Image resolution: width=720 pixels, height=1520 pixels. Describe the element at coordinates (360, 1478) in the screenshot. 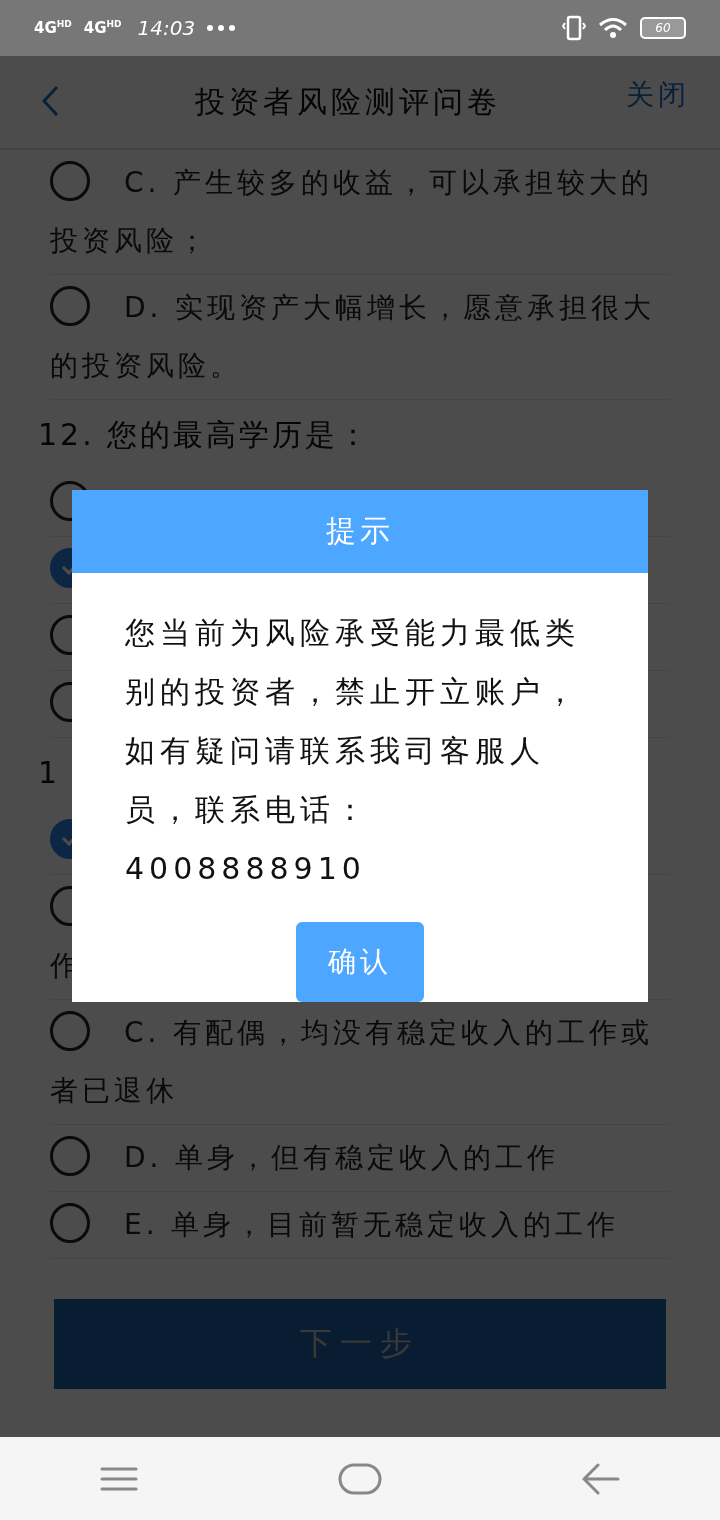

I see `home-icon` at that location.